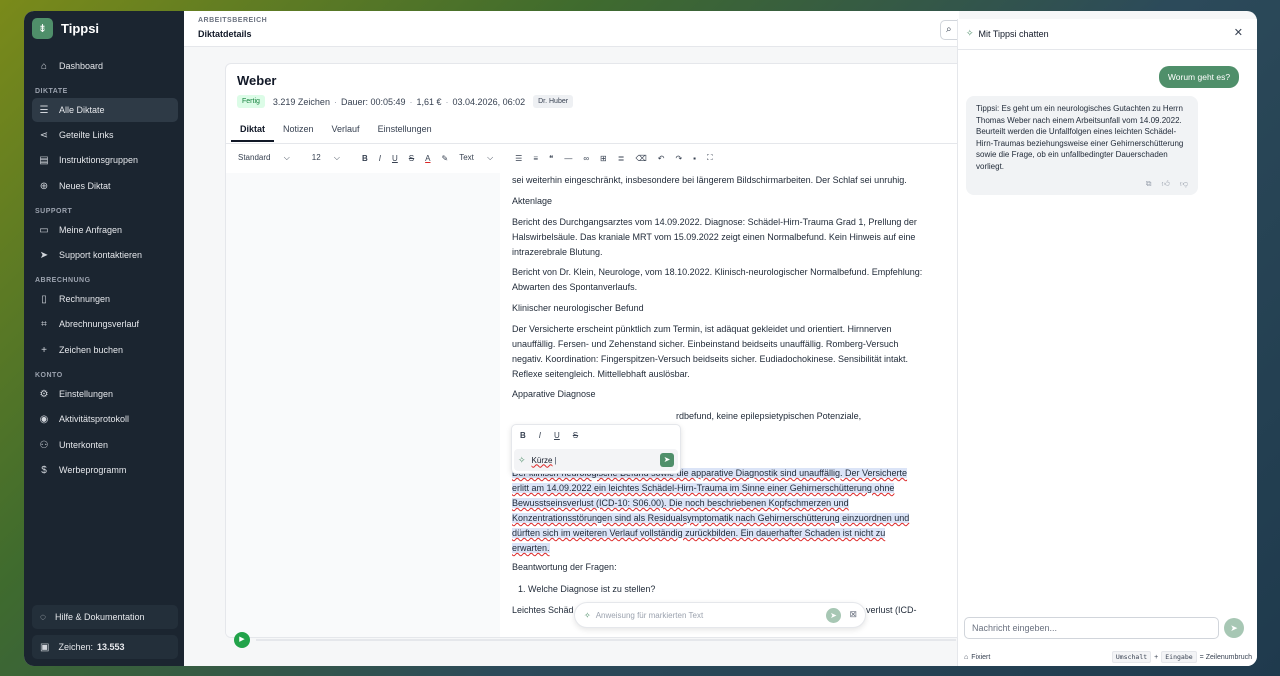 The height and width of the screenshot is (676, 1280). What do you see at coordinates (110, 647) in the screenshot?
I see `chars-value: 13.553` at bounding box center [110, 647].